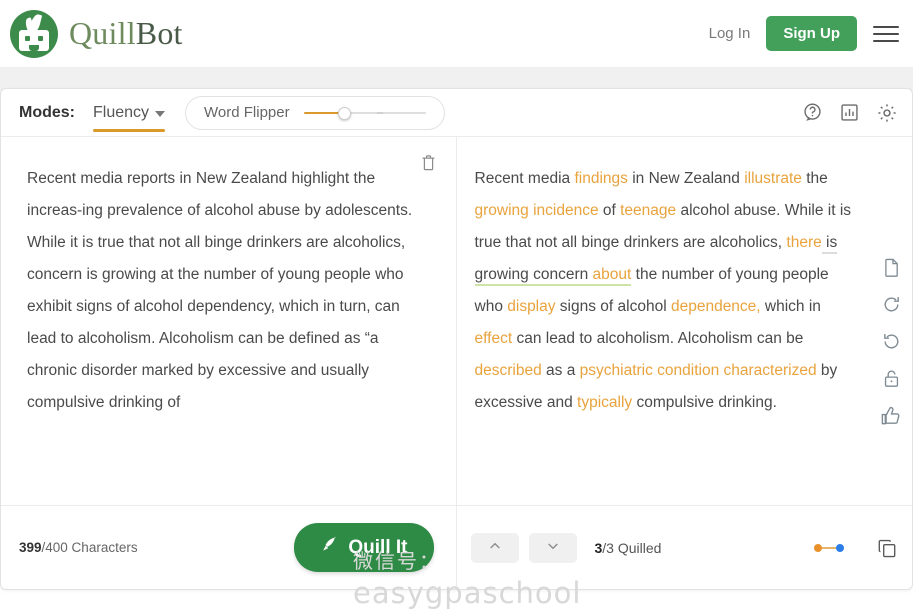 This screenshot has height=610, width=913. Describe the element at coordinates (632, 547) in the screenshot. I see `quilled-total: /3 Quilled` at that location.